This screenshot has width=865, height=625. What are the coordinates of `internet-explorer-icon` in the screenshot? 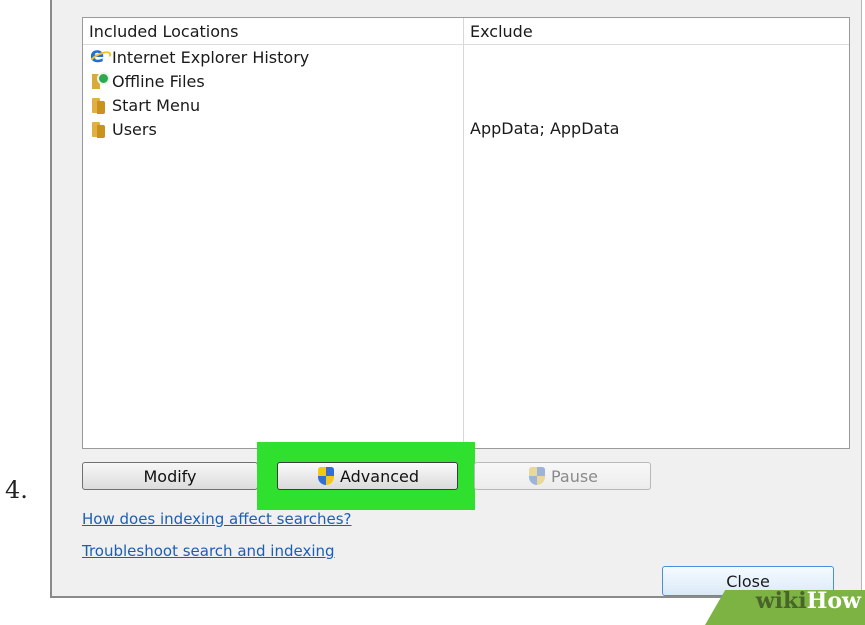 It's located at (99, 55).